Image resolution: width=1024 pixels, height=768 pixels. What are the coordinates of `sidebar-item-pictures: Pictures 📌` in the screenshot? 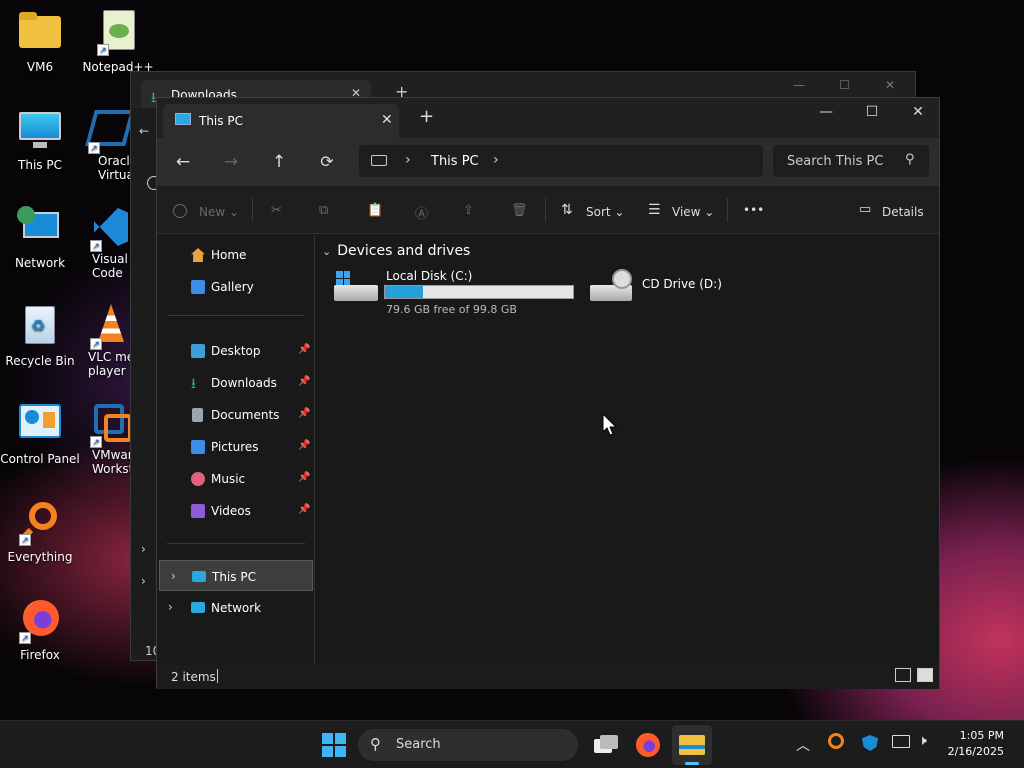 It's located at (236, 447).